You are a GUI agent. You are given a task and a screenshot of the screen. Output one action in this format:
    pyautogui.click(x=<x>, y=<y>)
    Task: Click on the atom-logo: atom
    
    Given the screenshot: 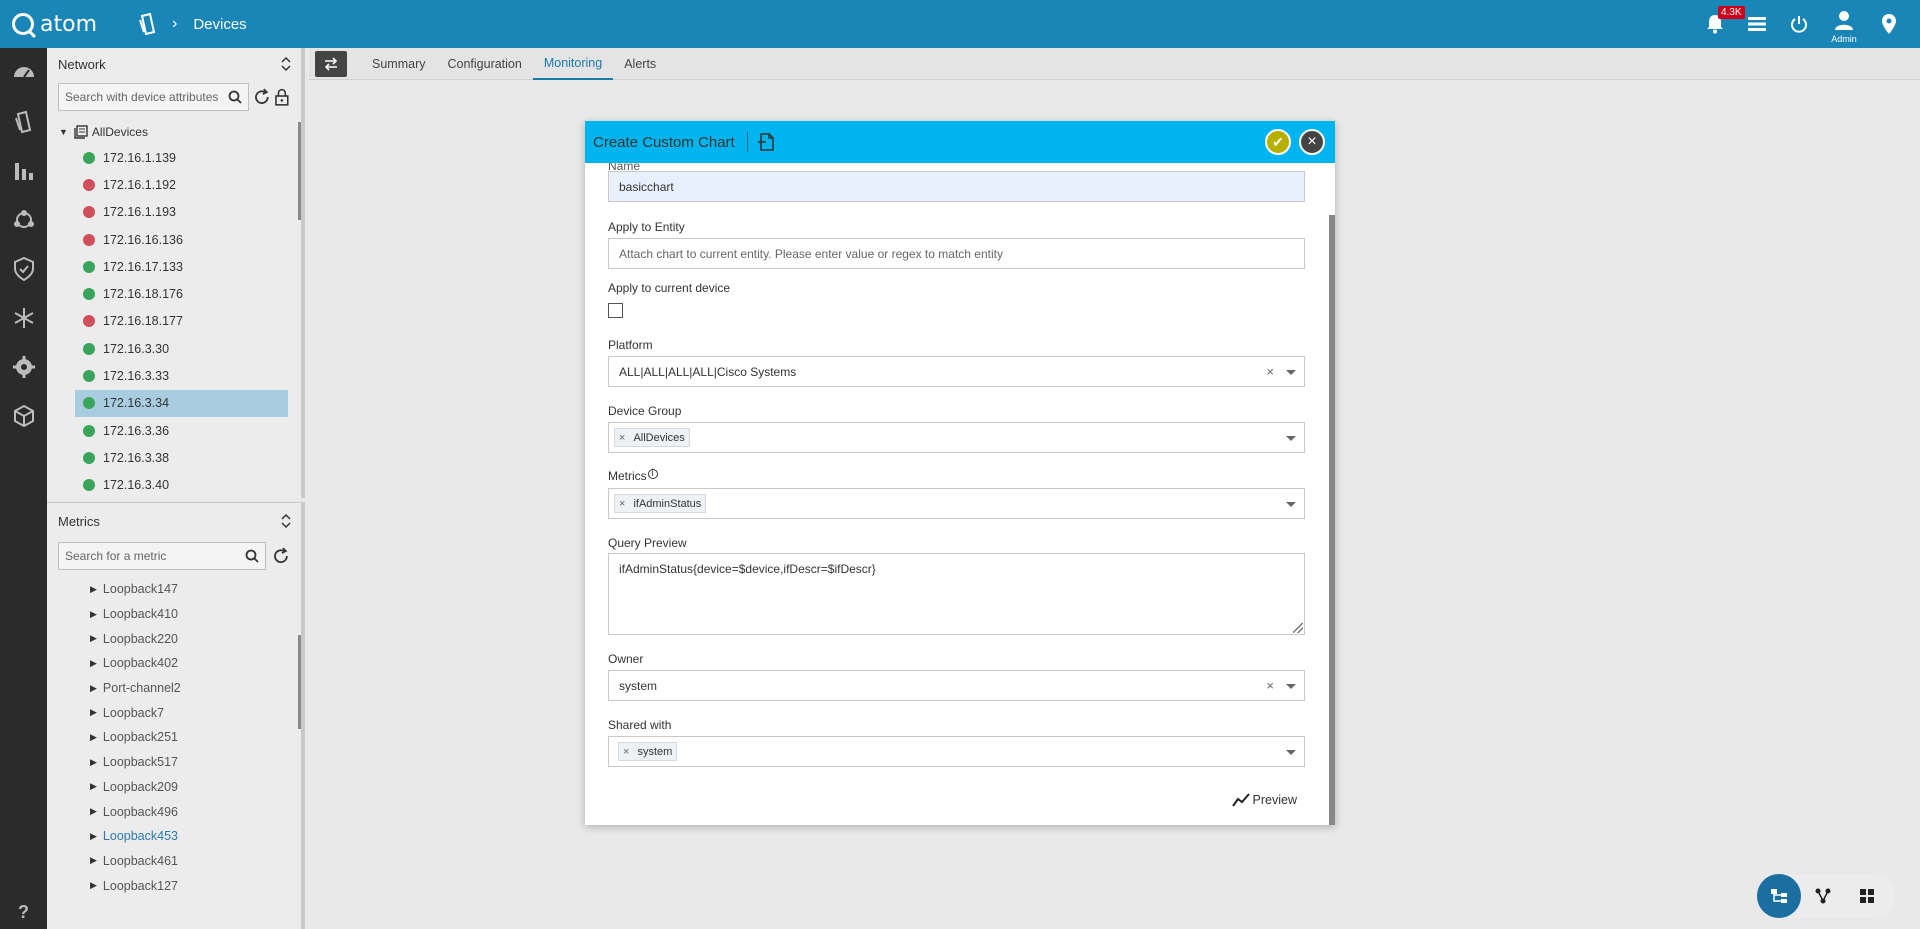 What is the action you would take?
    pyautogui.click(x=67, y=24)
    